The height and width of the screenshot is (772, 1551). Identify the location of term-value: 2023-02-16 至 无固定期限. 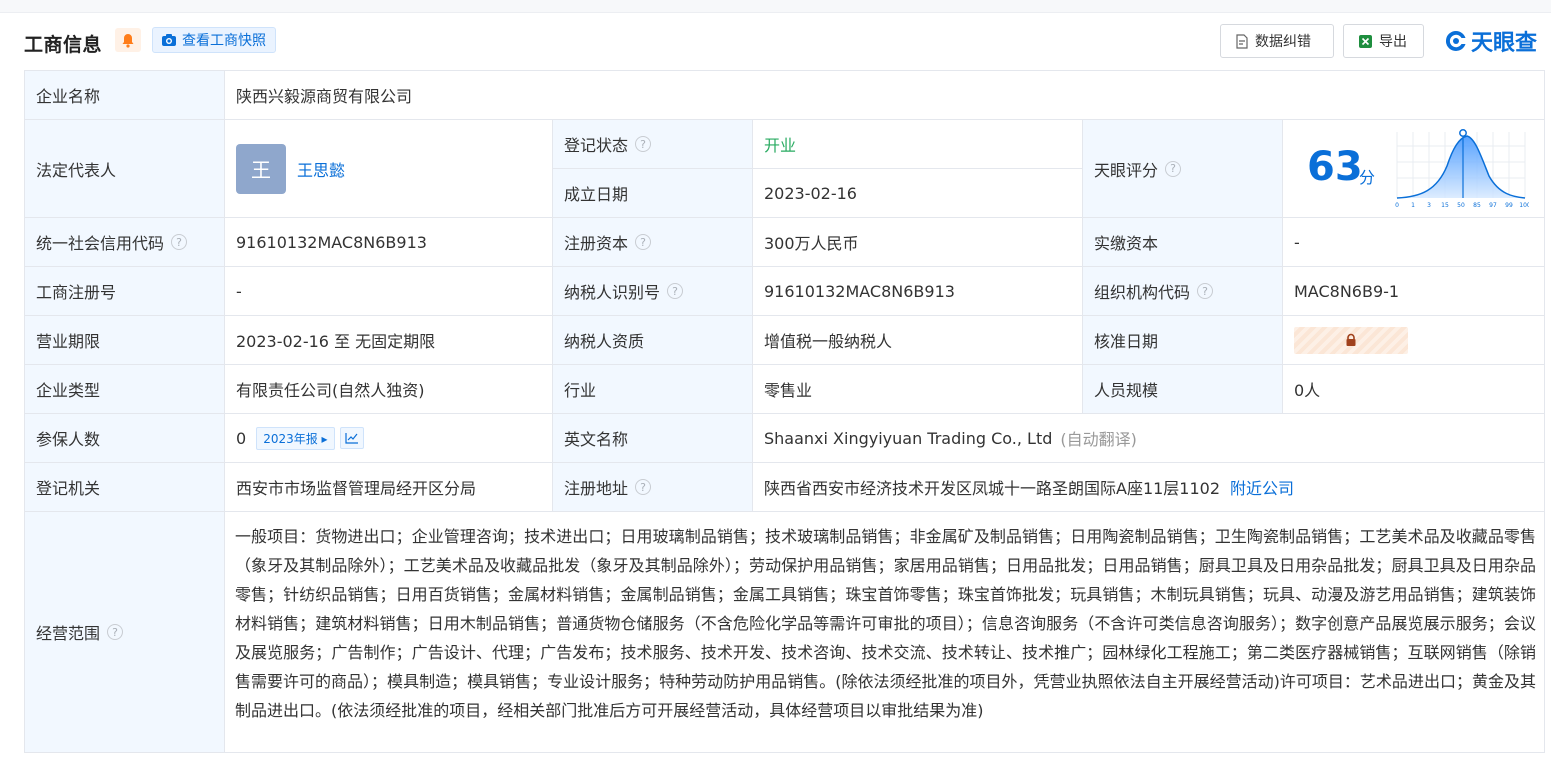
(389, 340).